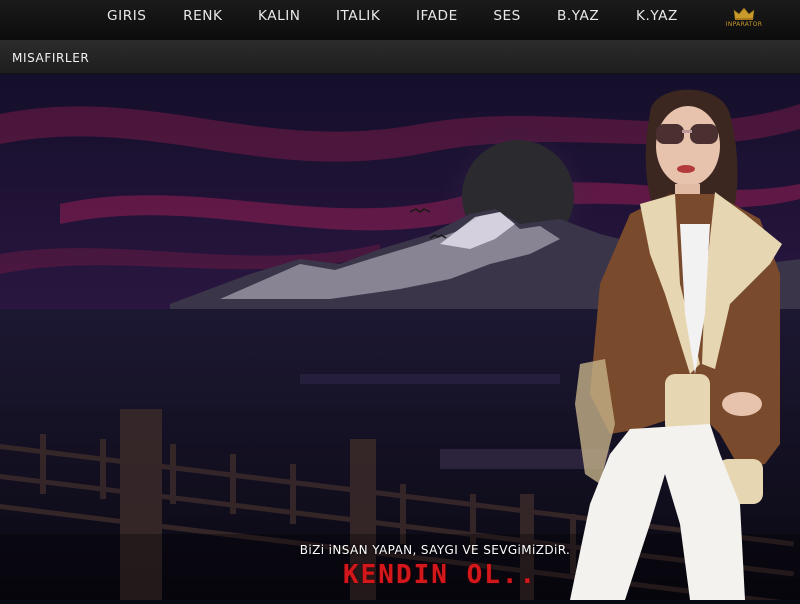 This screenshot has width=800, height=604. I want to click on logo-text: INPARATOR, so click(744, 24).